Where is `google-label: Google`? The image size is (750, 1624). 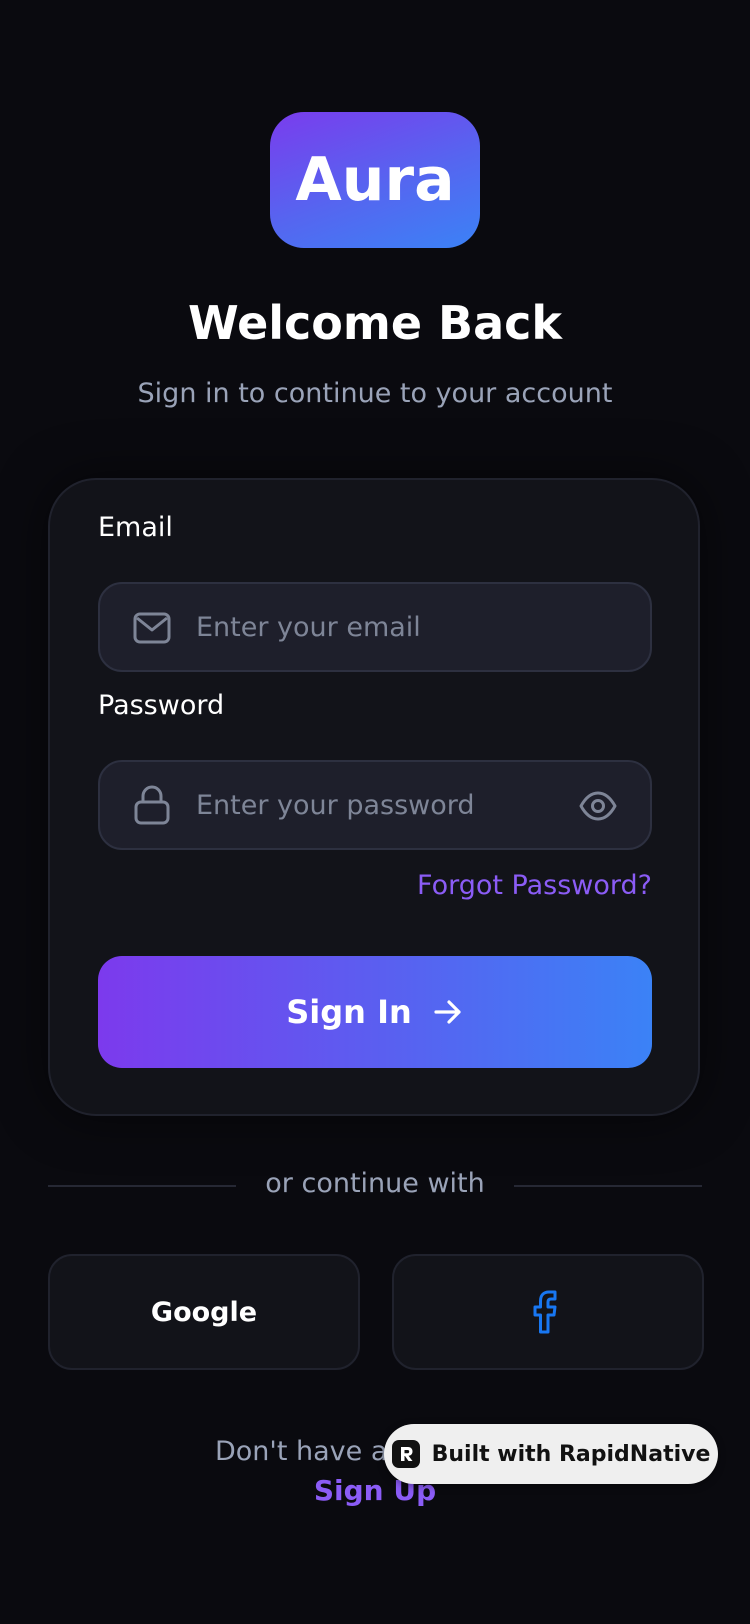 google-label: Google is located at coordinates (204, 1312).